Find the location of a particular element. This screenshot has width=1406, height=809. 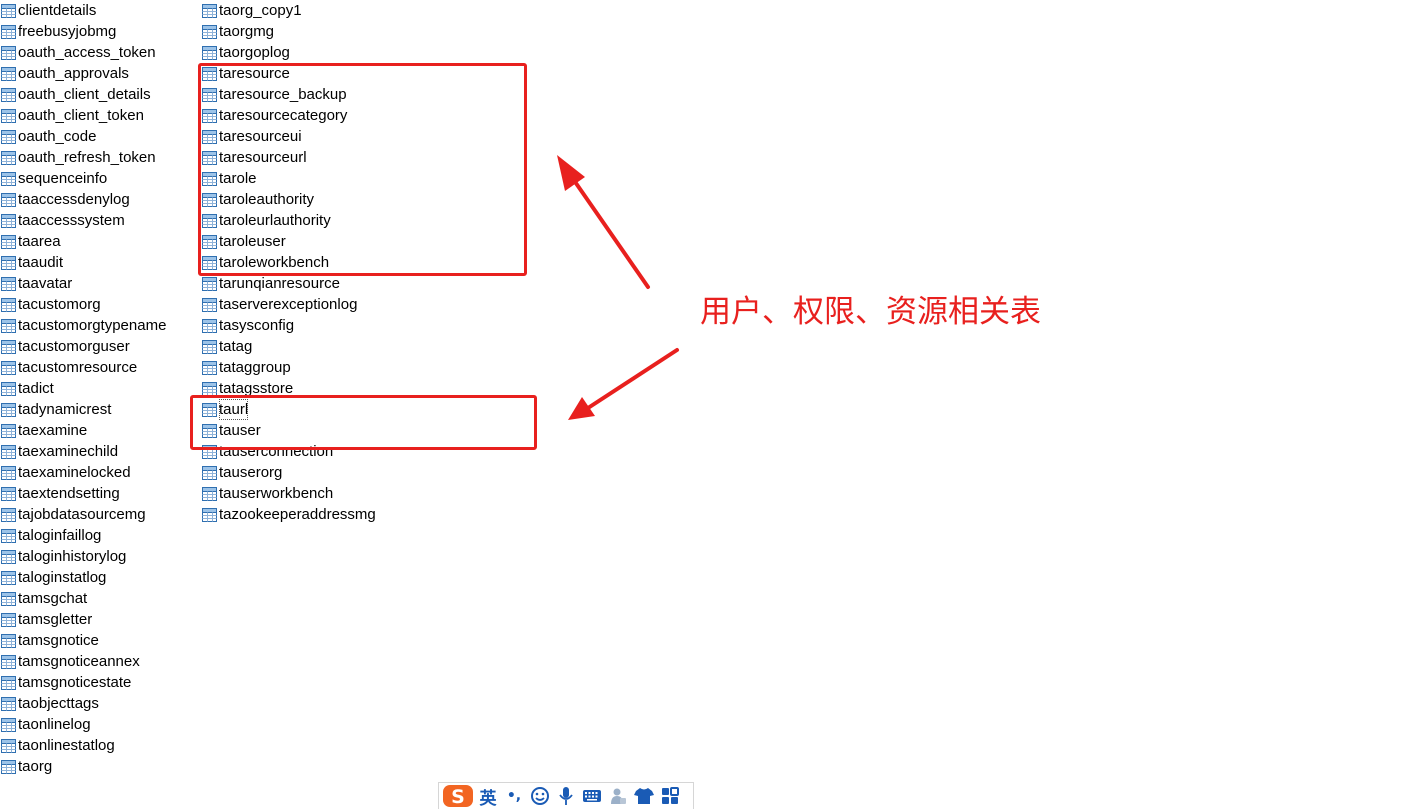

table-item: taorgmg is located at coordinates (289, 31).